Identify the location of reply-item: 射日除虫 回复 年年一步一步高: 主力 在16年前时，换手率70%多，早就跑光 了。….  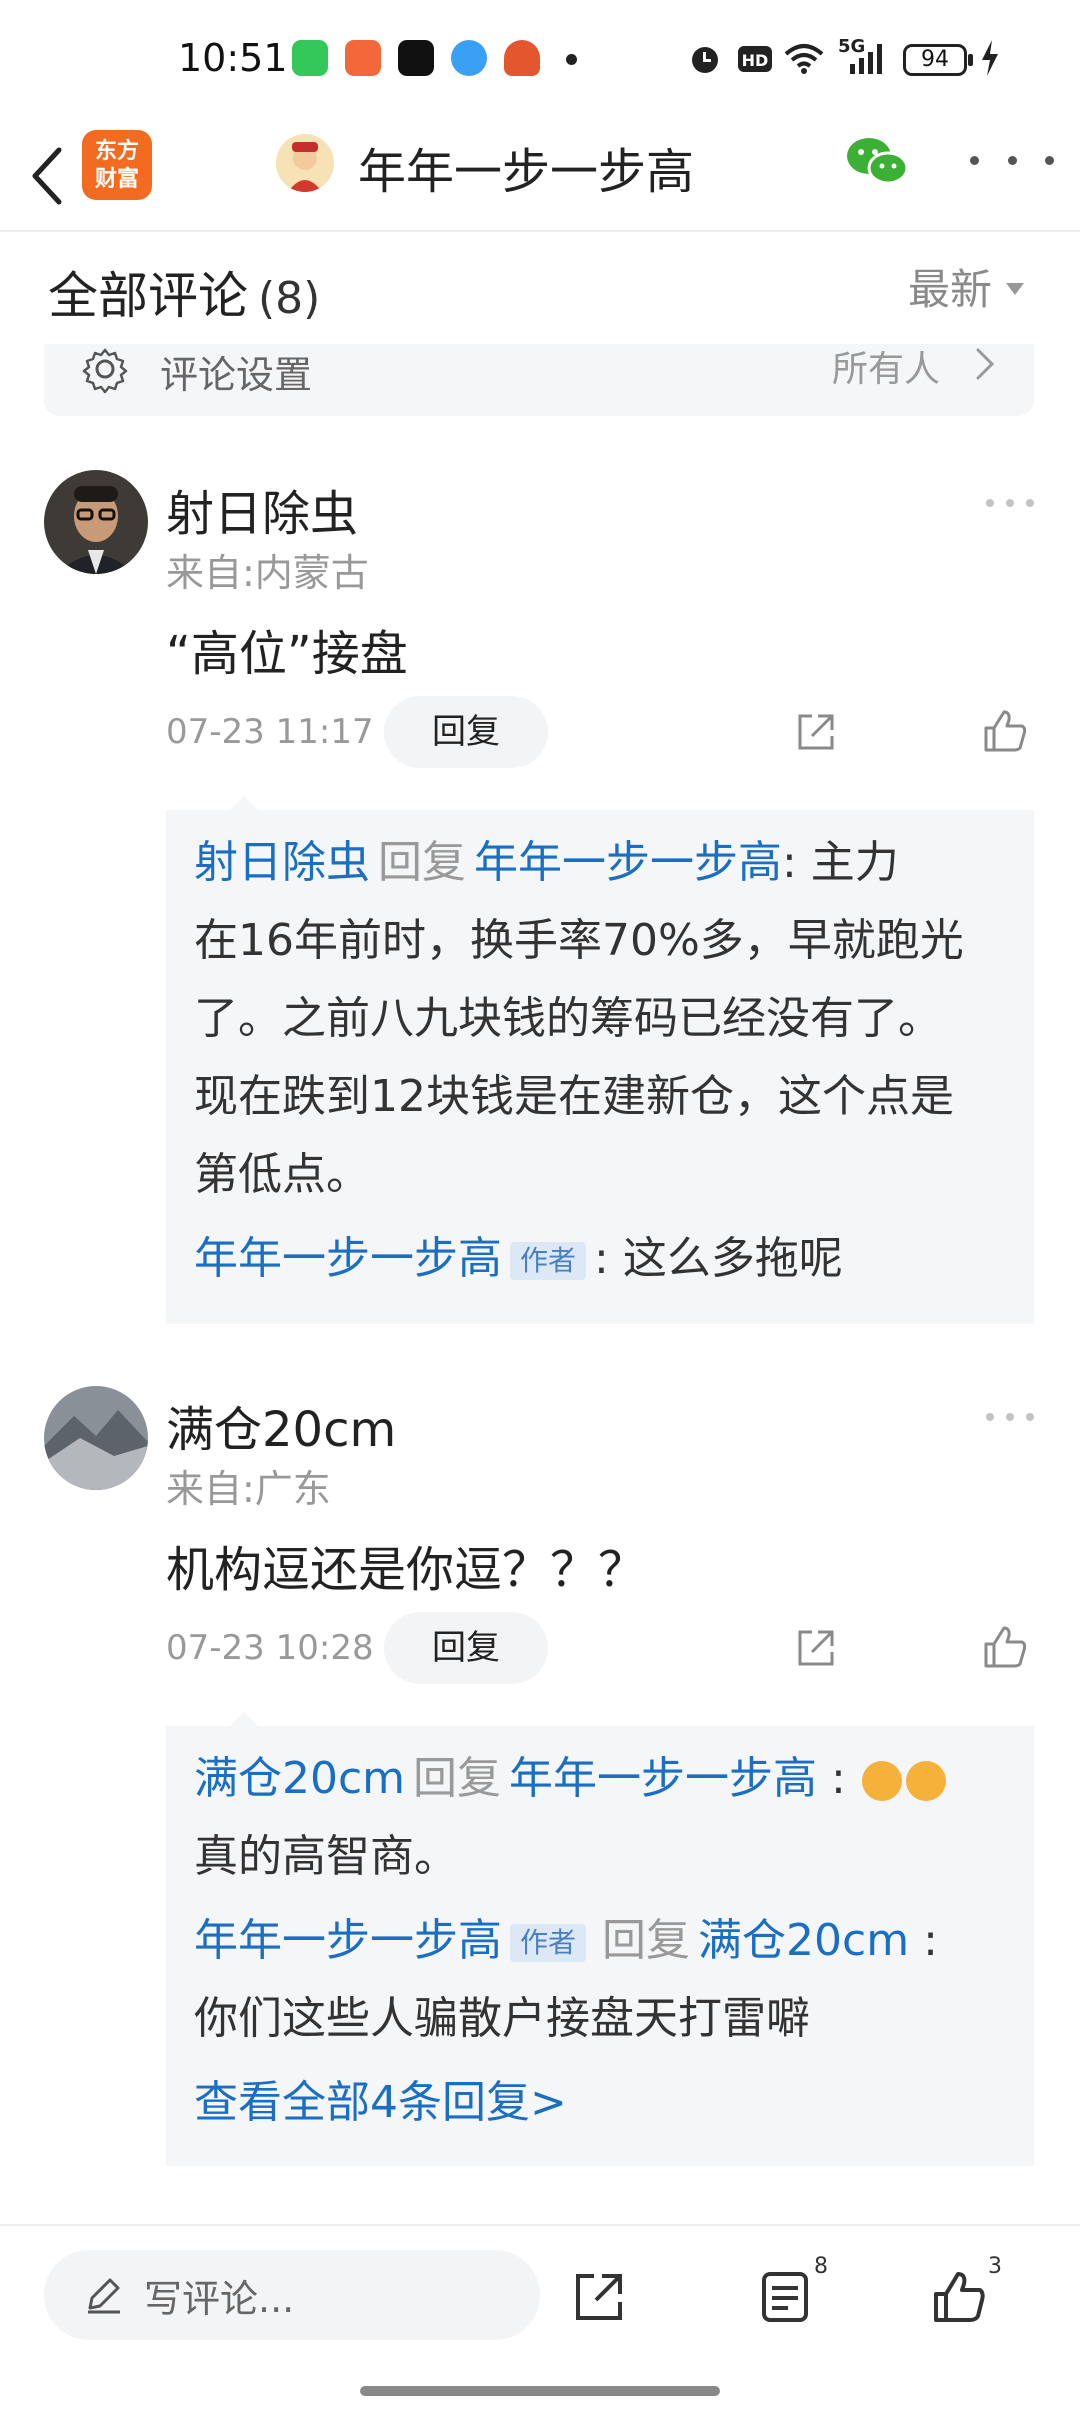
(604, 1019).